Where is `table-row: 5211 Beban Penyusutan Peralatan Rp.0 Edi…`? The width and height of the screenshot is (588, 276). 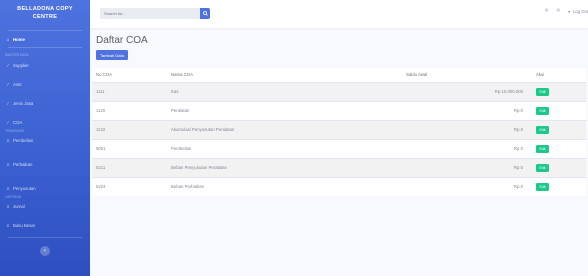
table-row: 5211 Beban Penyusutan Peralatan Rp.0 Edi… is located at coordinates (339, 167).